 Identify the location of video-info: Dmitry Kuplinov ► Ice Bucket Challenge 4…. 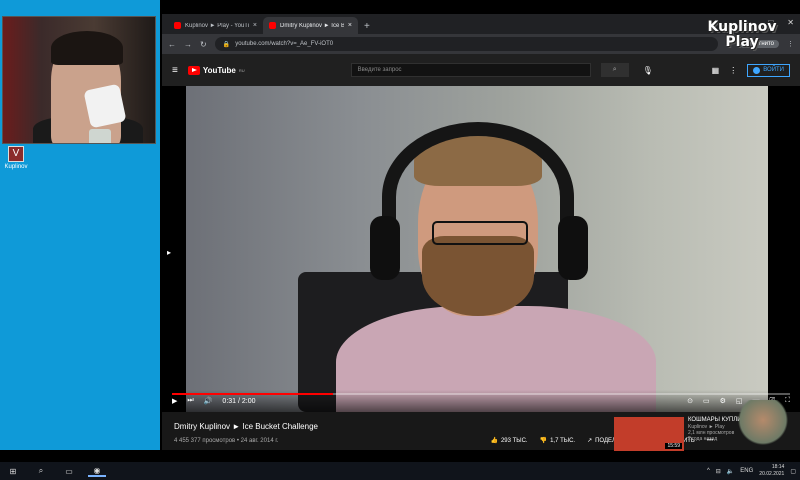
(481, 431).